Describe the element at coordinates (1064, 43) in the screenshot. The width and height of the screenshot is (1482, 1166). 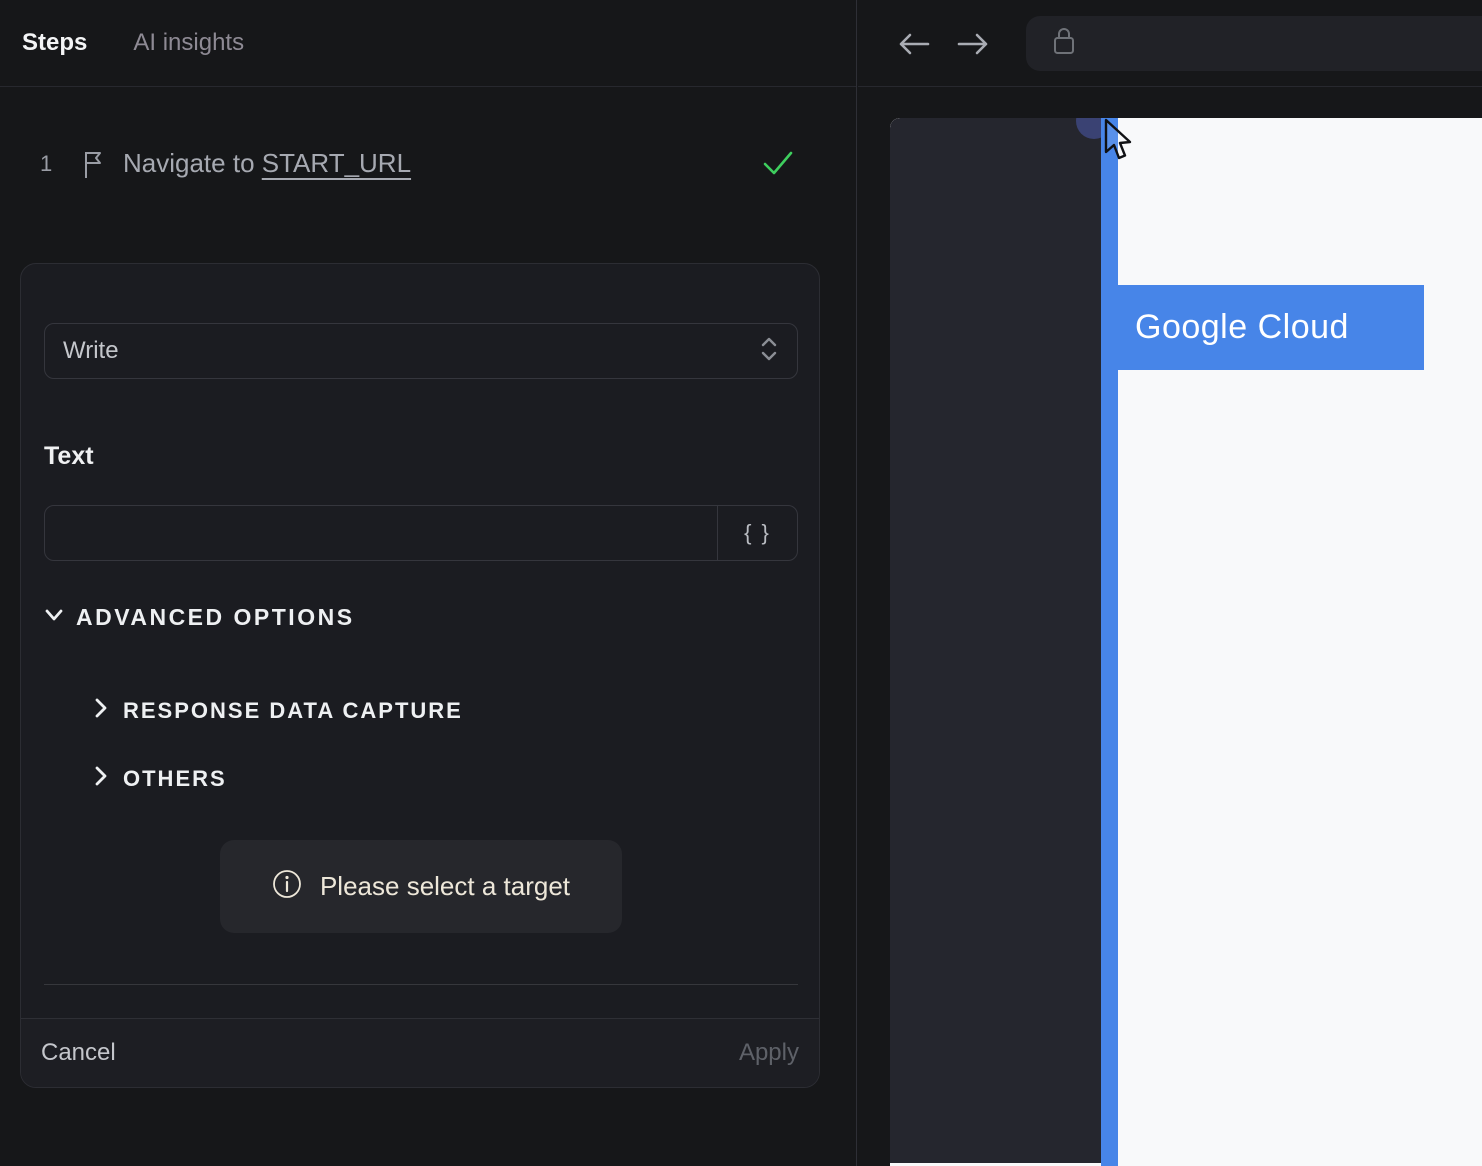
I see `lock-icon` at that location.